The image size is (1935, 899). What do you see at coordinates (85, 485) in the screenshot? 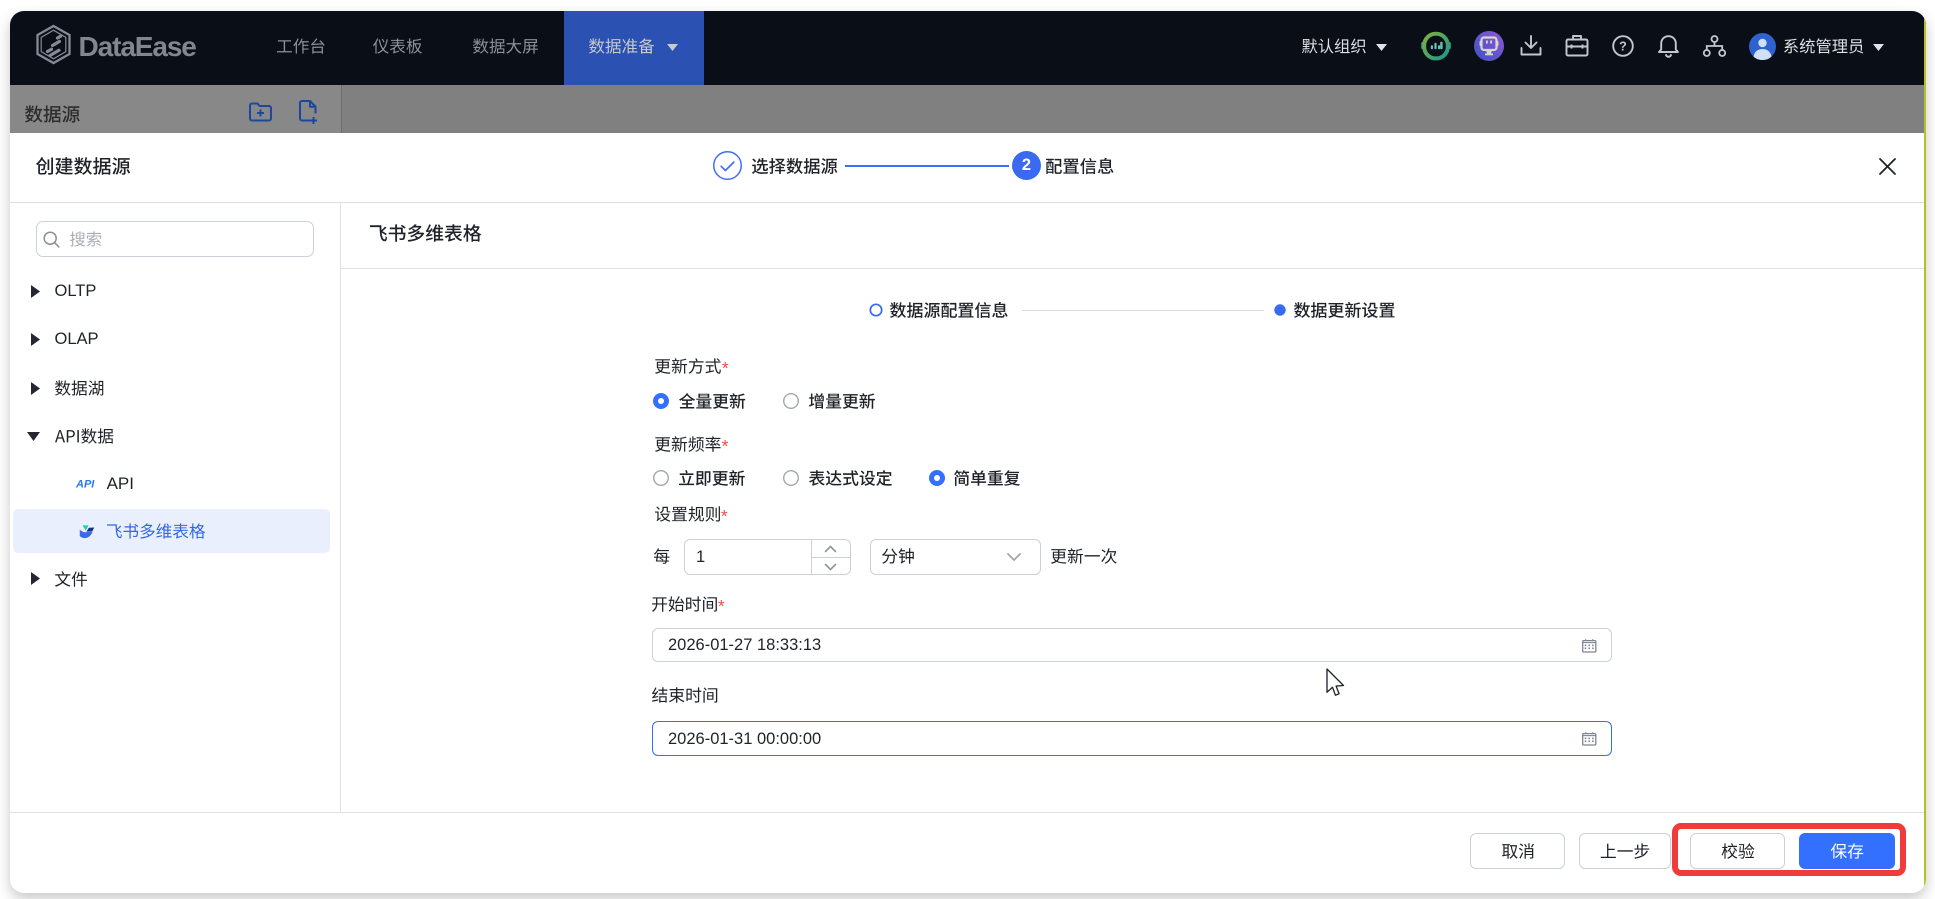
I see `svg-text: API` at bounding box center [85, 485].